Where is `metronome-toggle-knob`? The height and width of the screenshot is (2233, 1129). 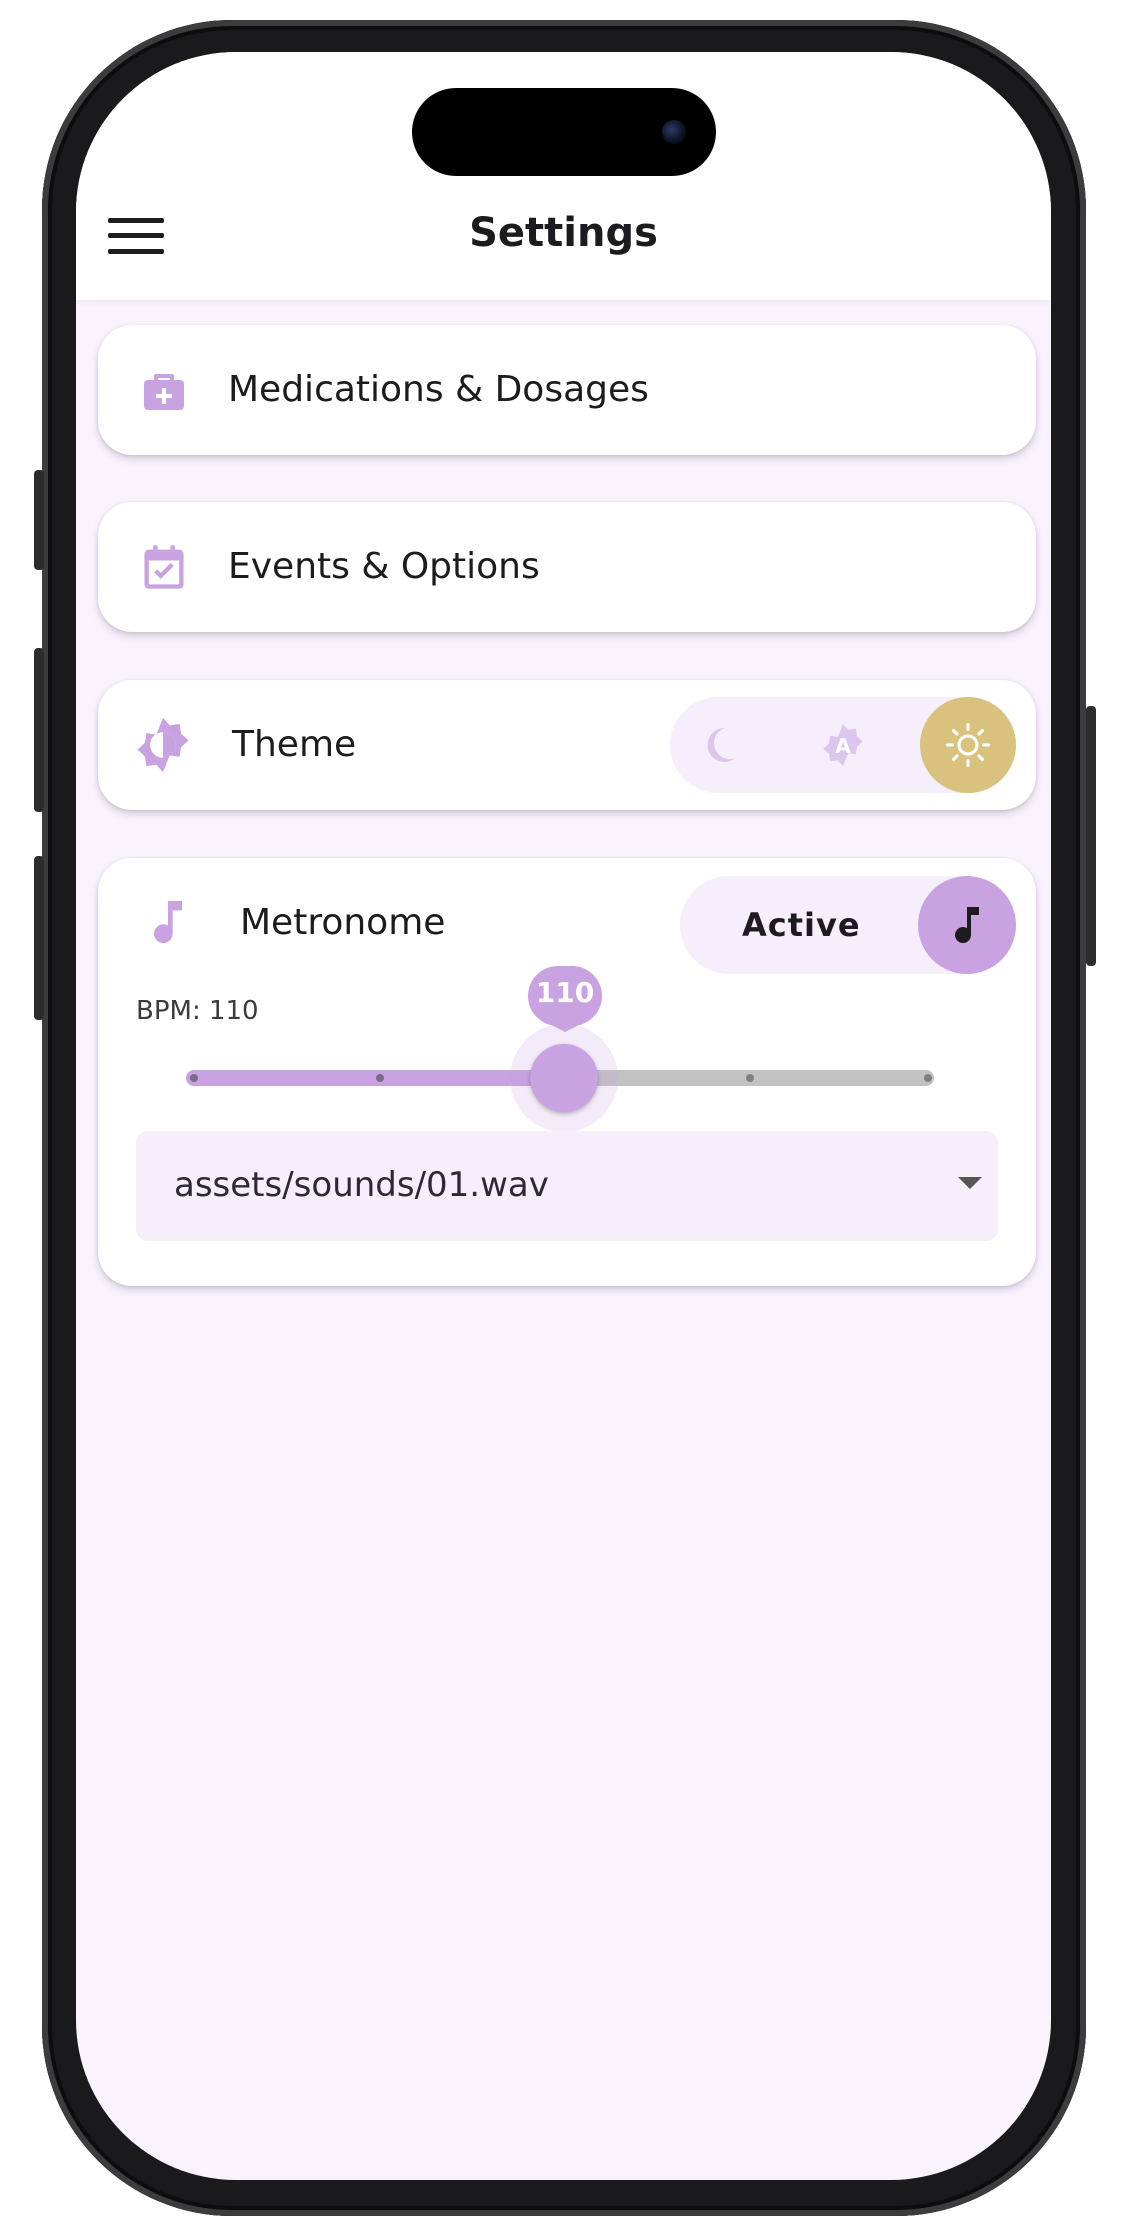 metronome-toggle-knob is located at coordinates (967, 925).